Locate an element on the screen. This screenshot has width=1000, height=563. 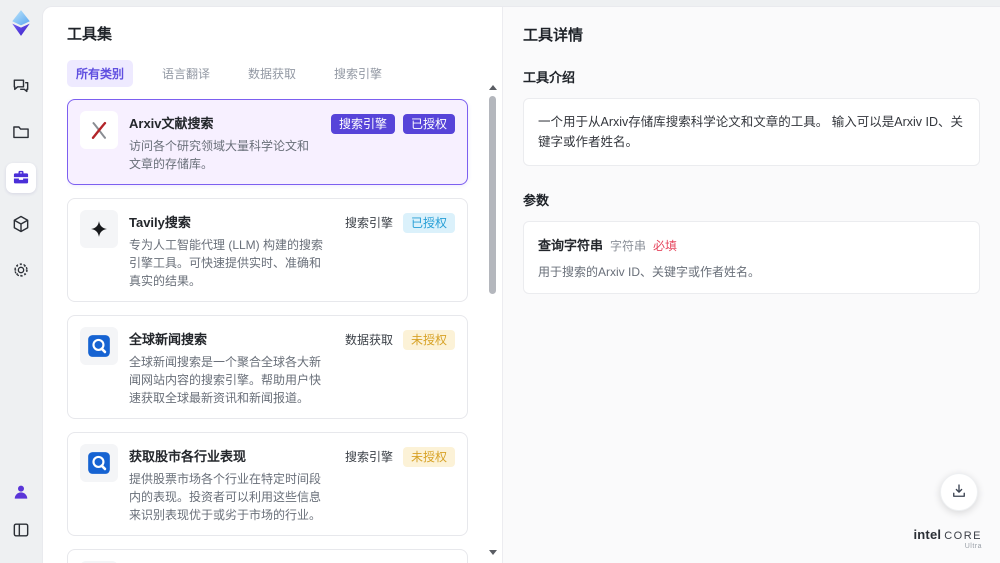
tab-所有类别: 所有类别 is located at coordinates (100, 73).